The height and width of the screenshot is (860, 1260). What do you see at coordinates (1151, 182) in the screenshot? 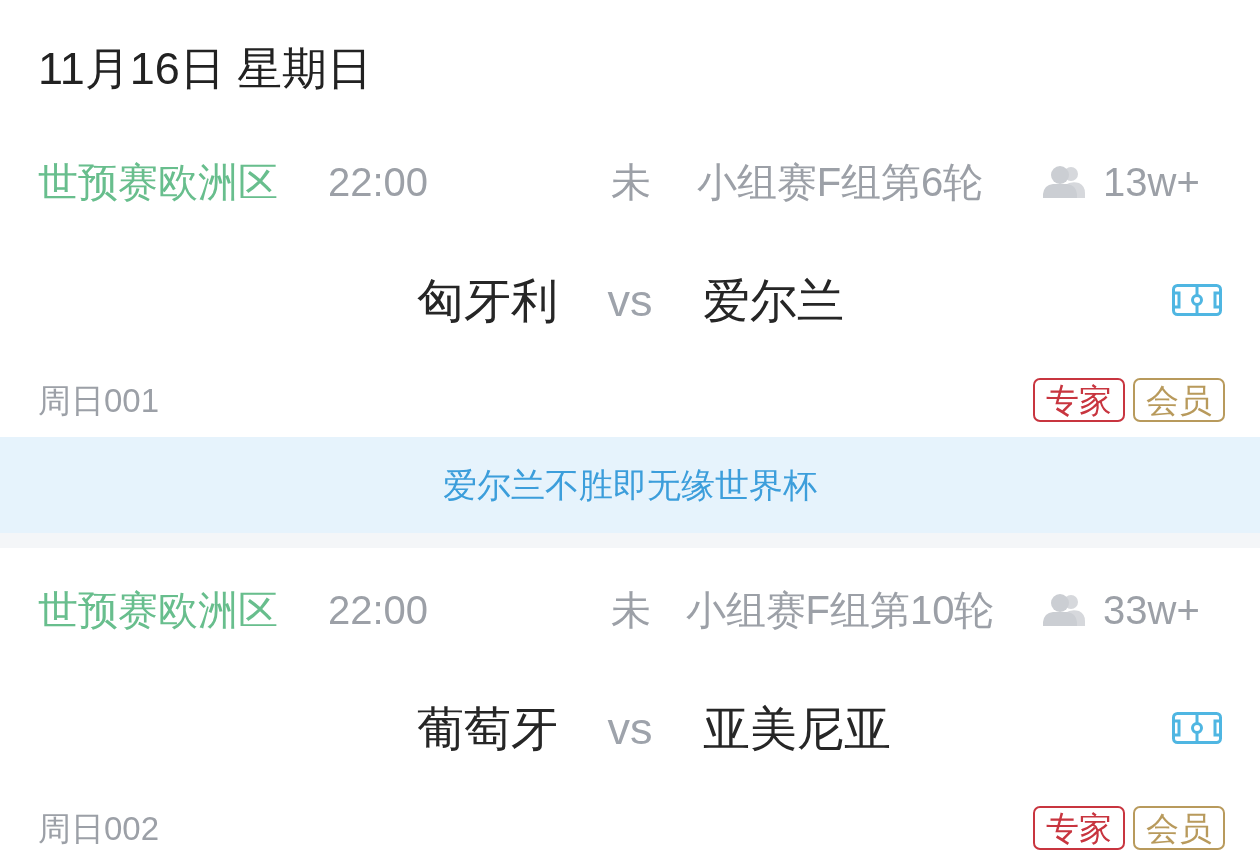
I see `follower-count: 13w+` at bounding box center [1151, 182].